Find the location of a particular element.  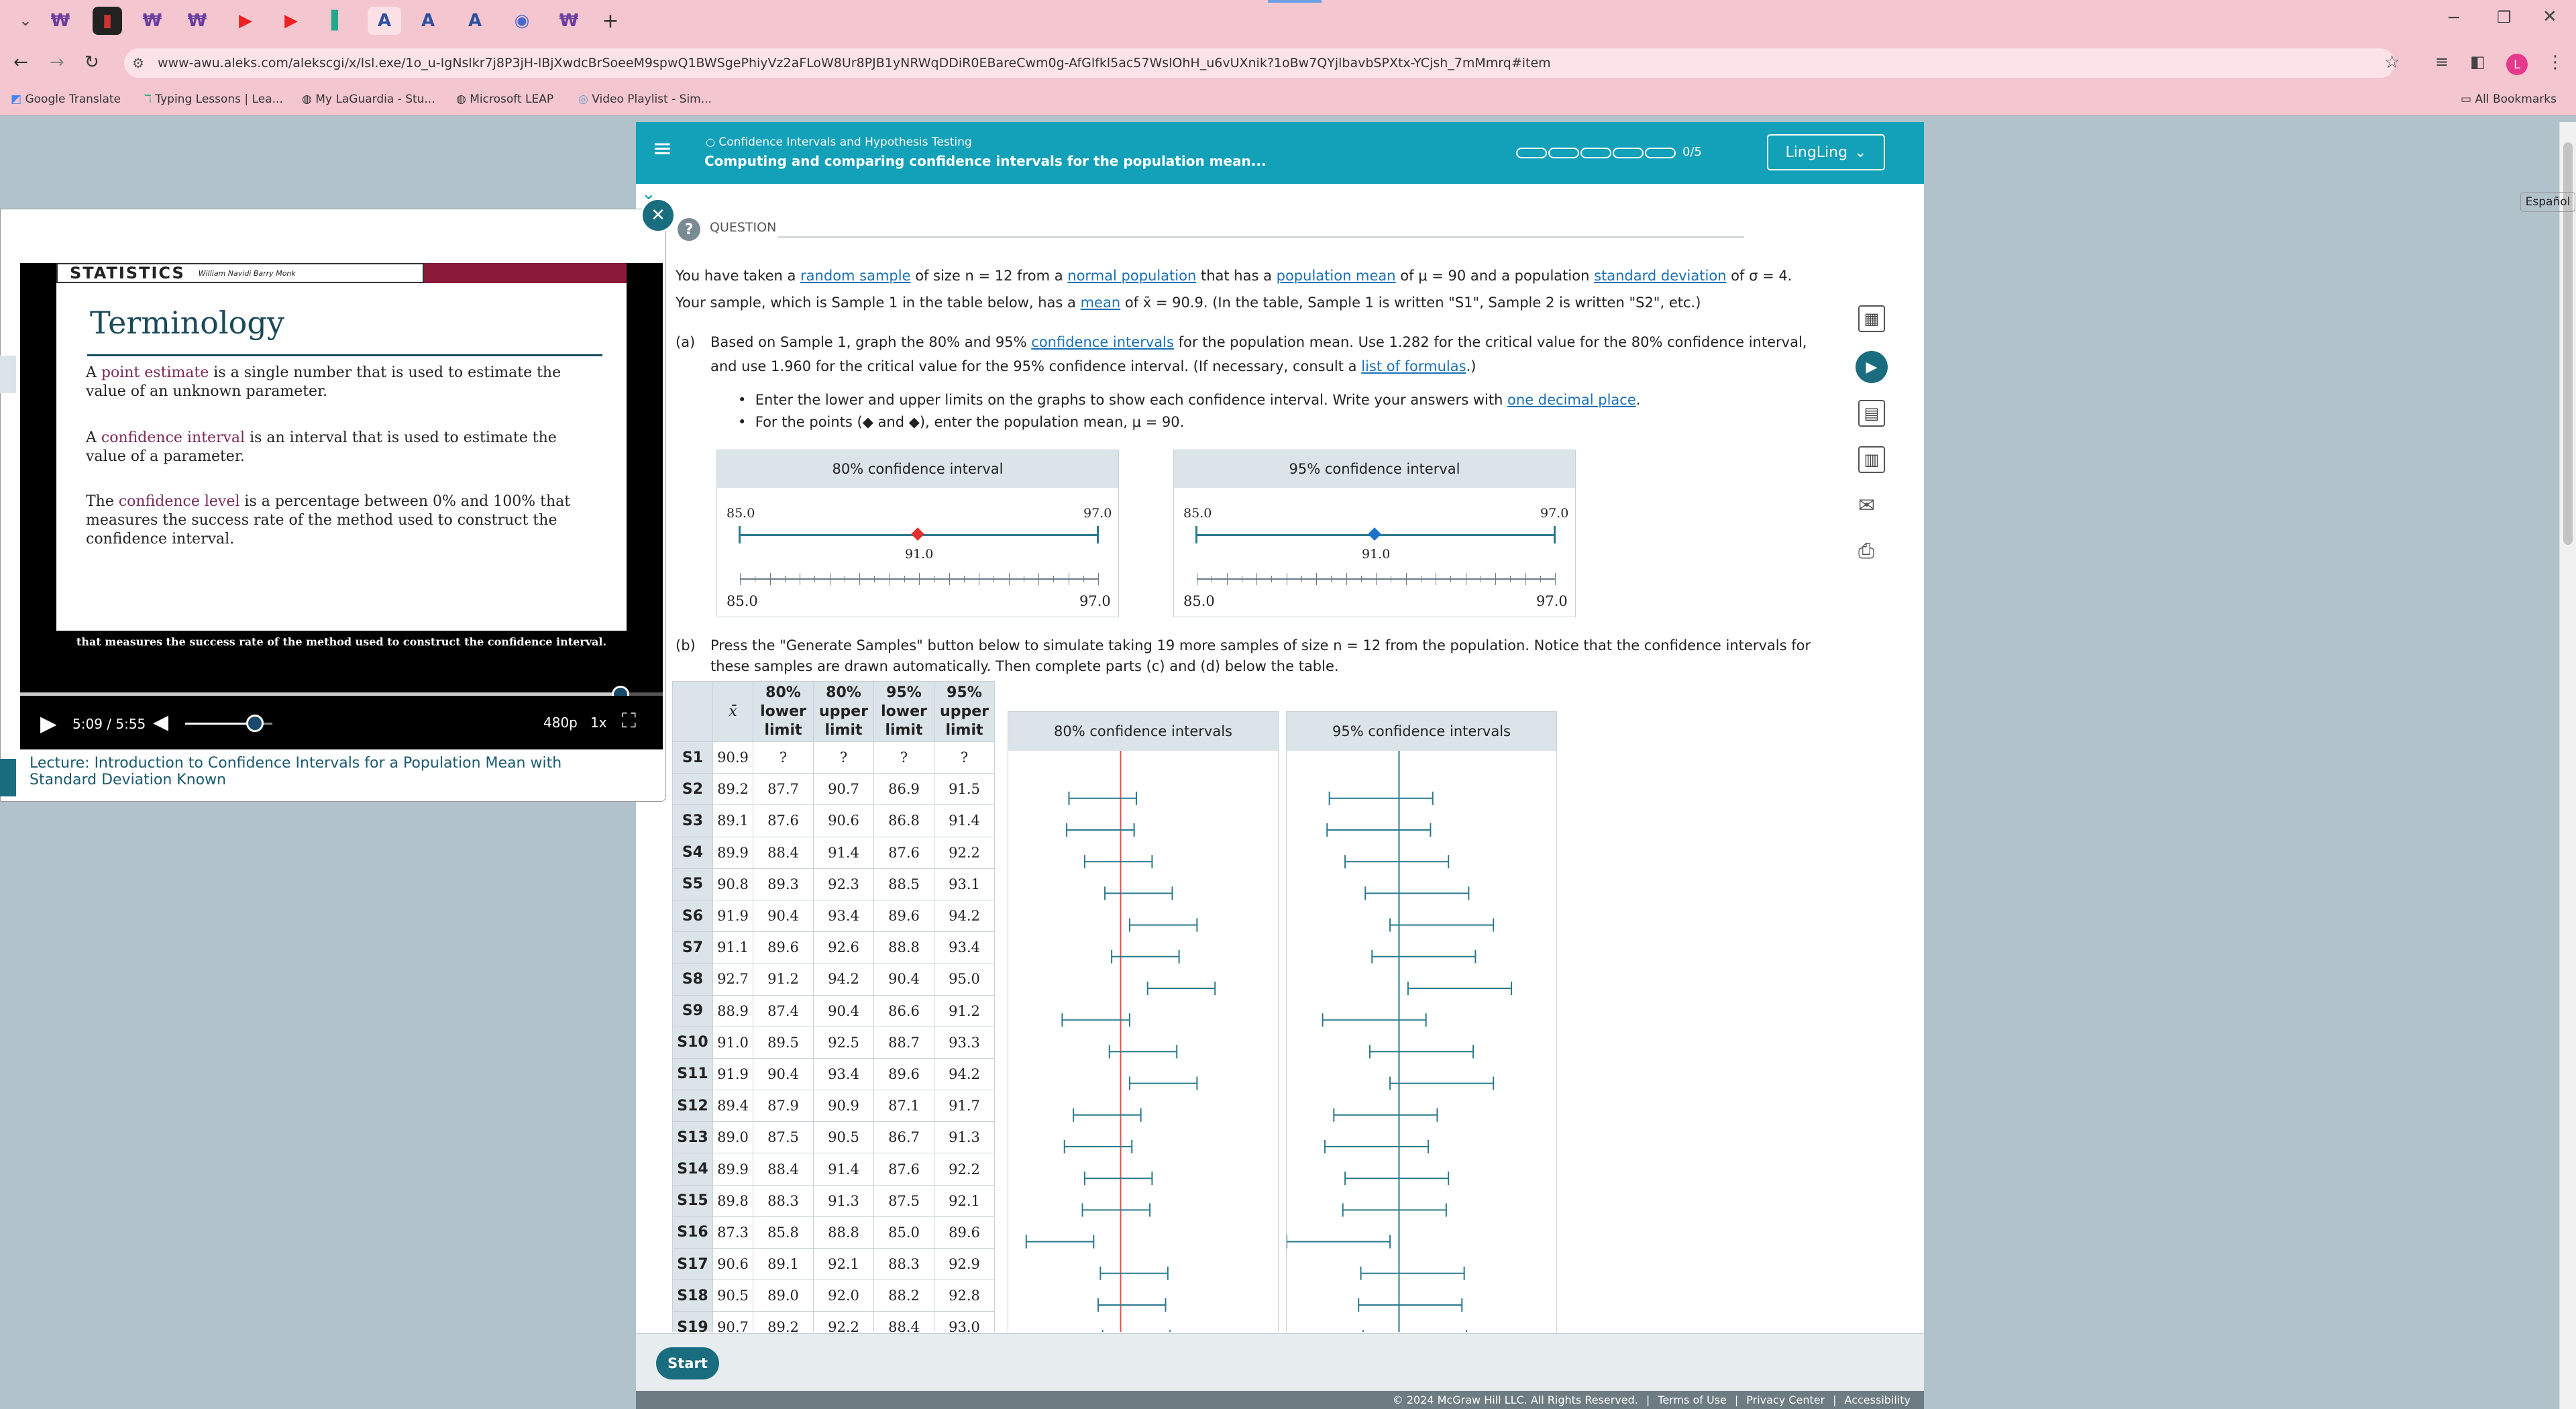

restore-icon: ❐ is located at coordinates (2504, 17).